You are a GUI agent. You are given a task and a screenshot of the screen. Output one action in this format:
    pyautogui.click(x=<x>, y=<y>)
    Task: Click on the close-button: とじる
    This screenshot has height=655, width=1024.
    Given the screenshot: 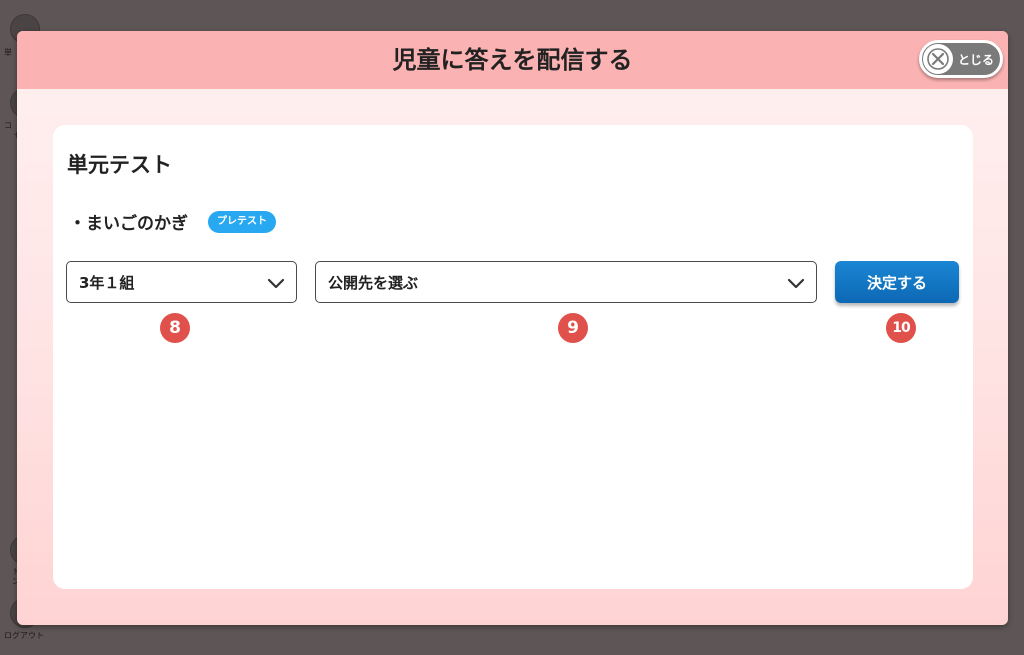 What is the action you would take?
    pyautogui.click(x=961, y=59)
    